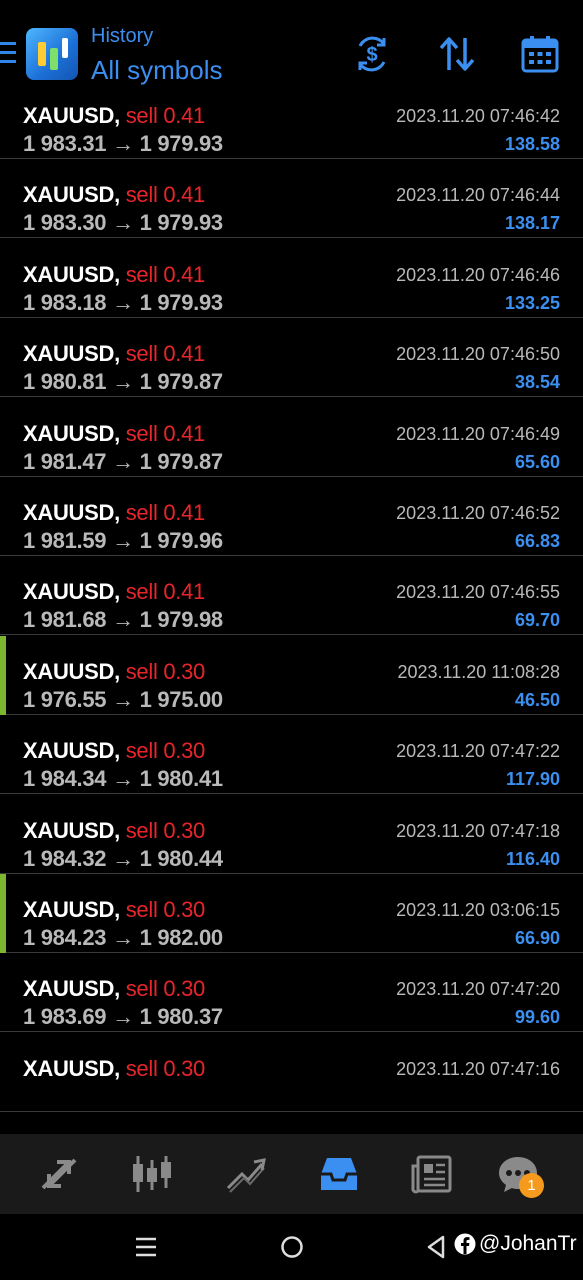  I want to click on open-price: 1 981.59, so click(65, 540).